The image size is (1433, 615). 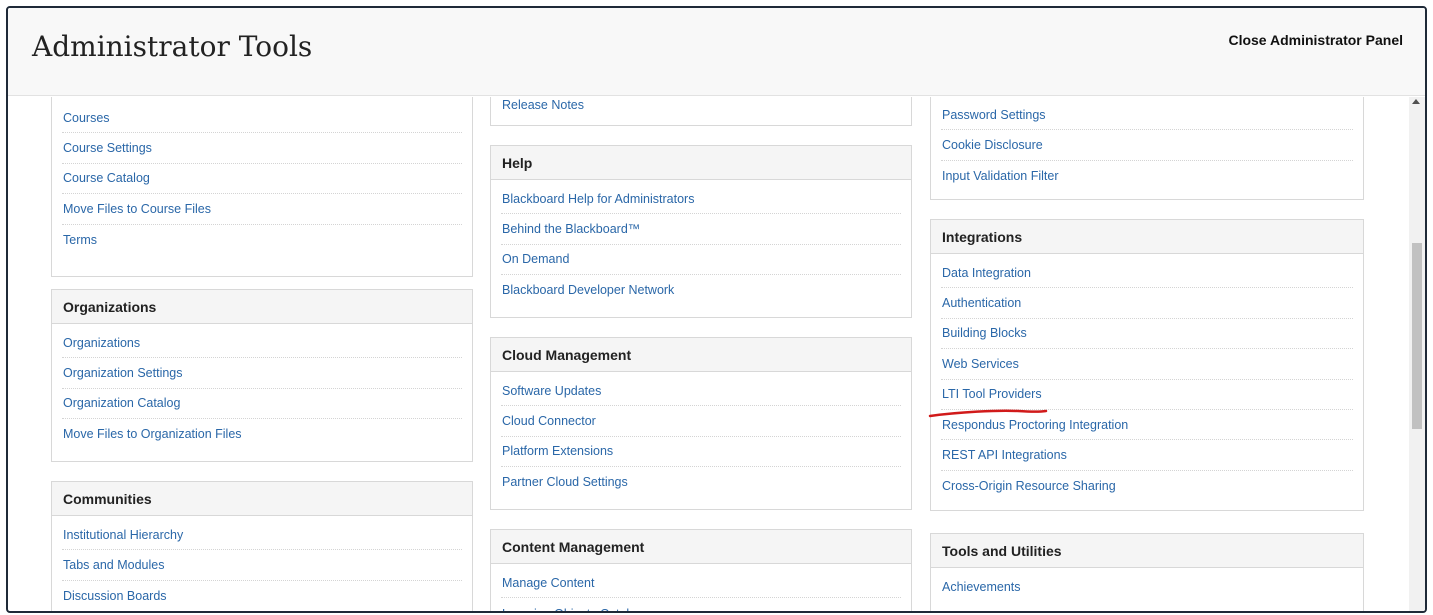 I want to click on link-web-services: Web Services, so click(x=1147, y=364).